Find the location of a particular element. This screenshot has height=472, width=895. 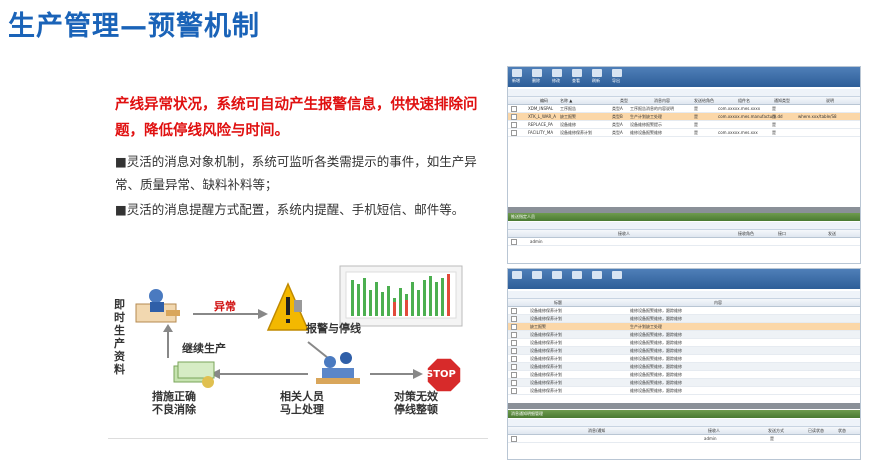

divider is located at coordinates (298, 438).